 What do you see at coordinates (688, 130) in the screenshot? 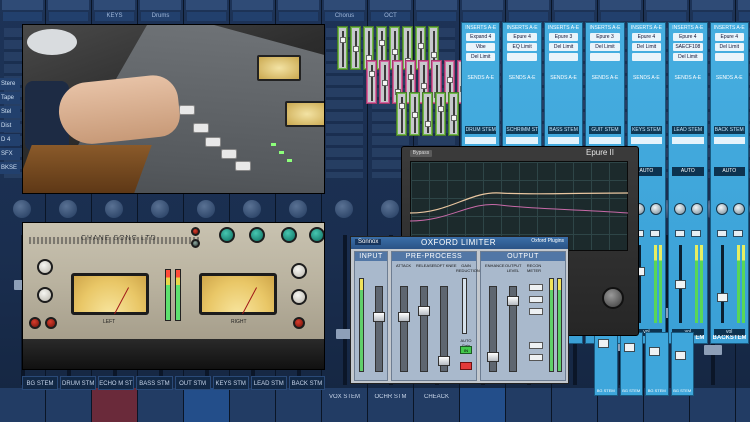
I see `io-output-selector: LEAD STEM` at bounding box center [688, 130].